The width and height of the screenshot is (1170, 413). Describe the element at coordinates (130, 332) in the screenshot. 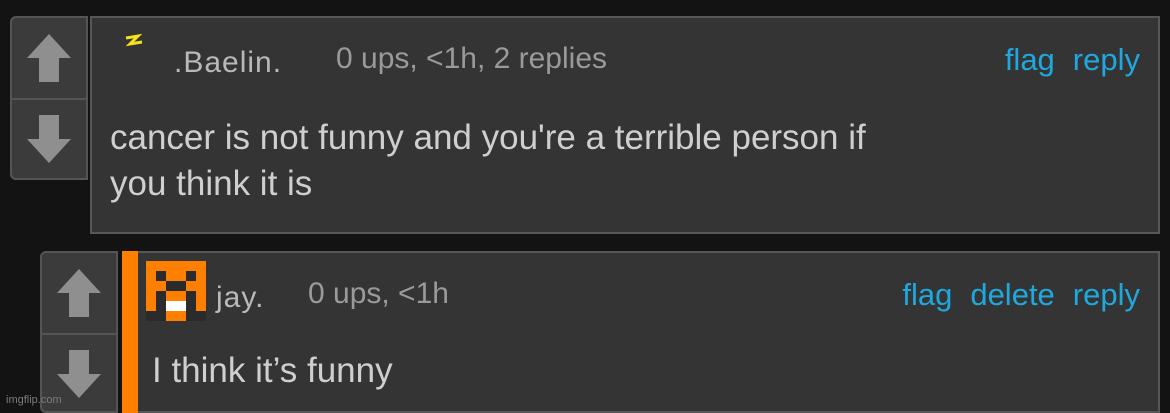

I see `reply-accent-bar` at that location.